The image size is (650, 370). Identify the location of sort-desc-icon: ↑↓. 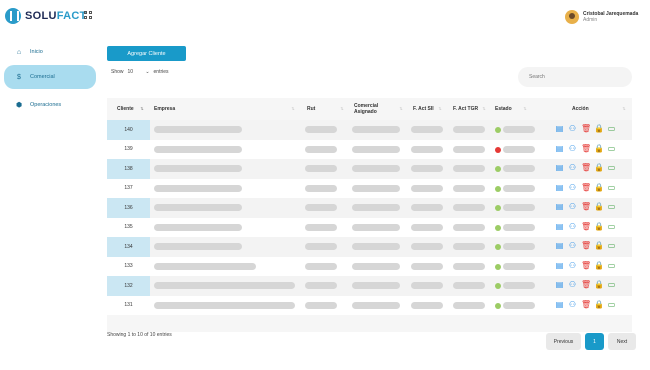
(142, 109).